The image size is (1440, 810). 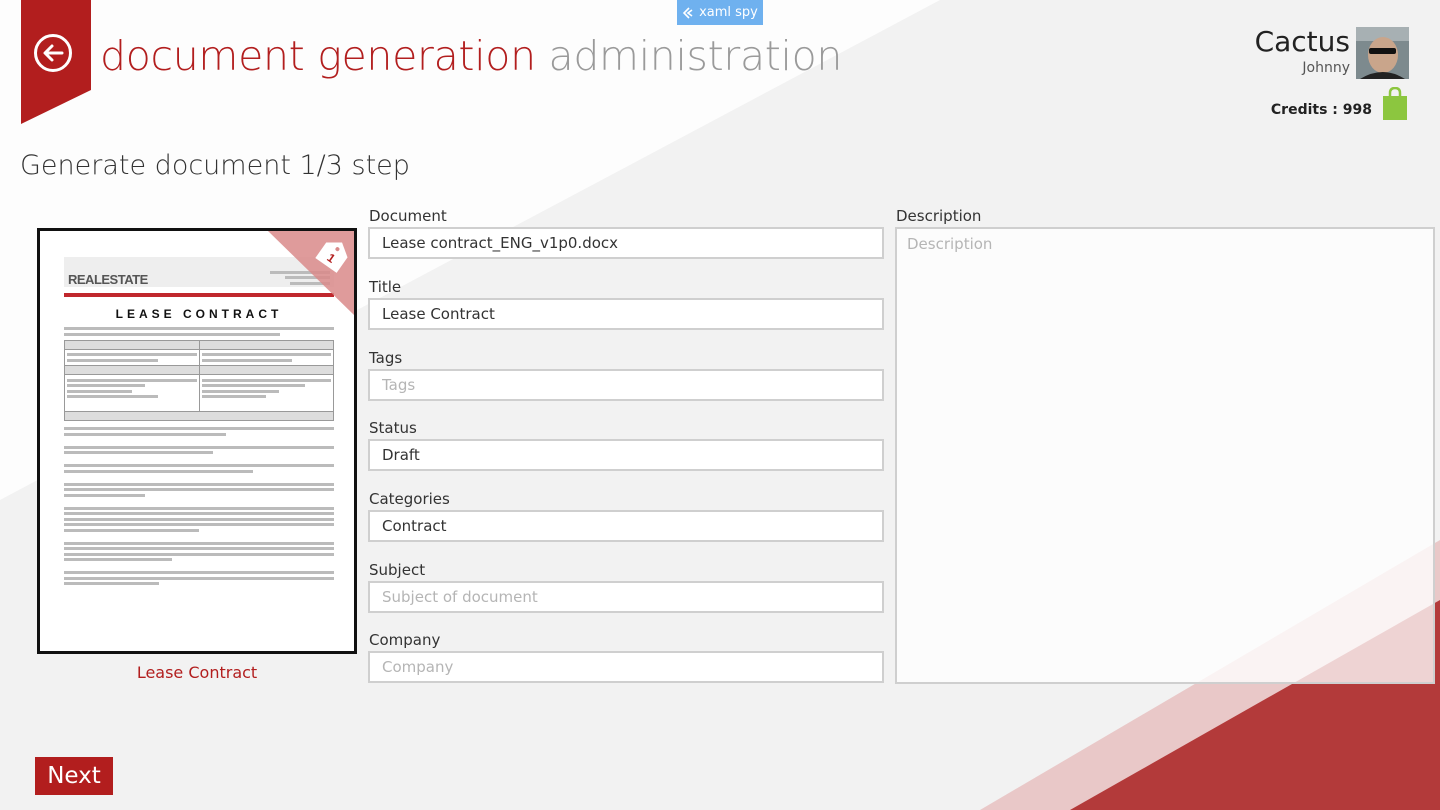 I want to click on user-first-name: Cactus, so click(x=1302, y=41).